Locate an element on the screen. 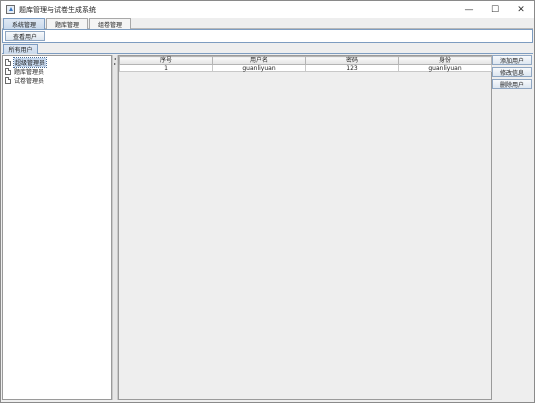 This screenshot has width=535, height=403. window-controls: — ☐ ✕ is located at coordinates (495, 9).